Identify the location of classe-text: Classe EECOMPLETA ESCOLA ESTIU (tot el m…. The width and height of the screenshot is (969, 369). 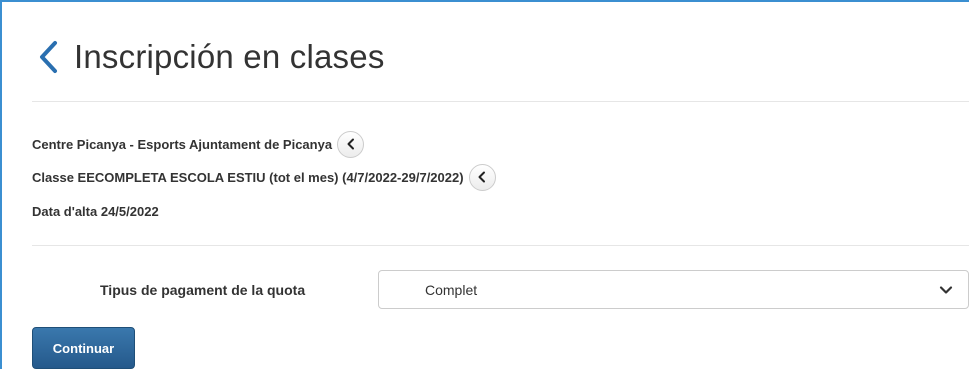
(248, 177).